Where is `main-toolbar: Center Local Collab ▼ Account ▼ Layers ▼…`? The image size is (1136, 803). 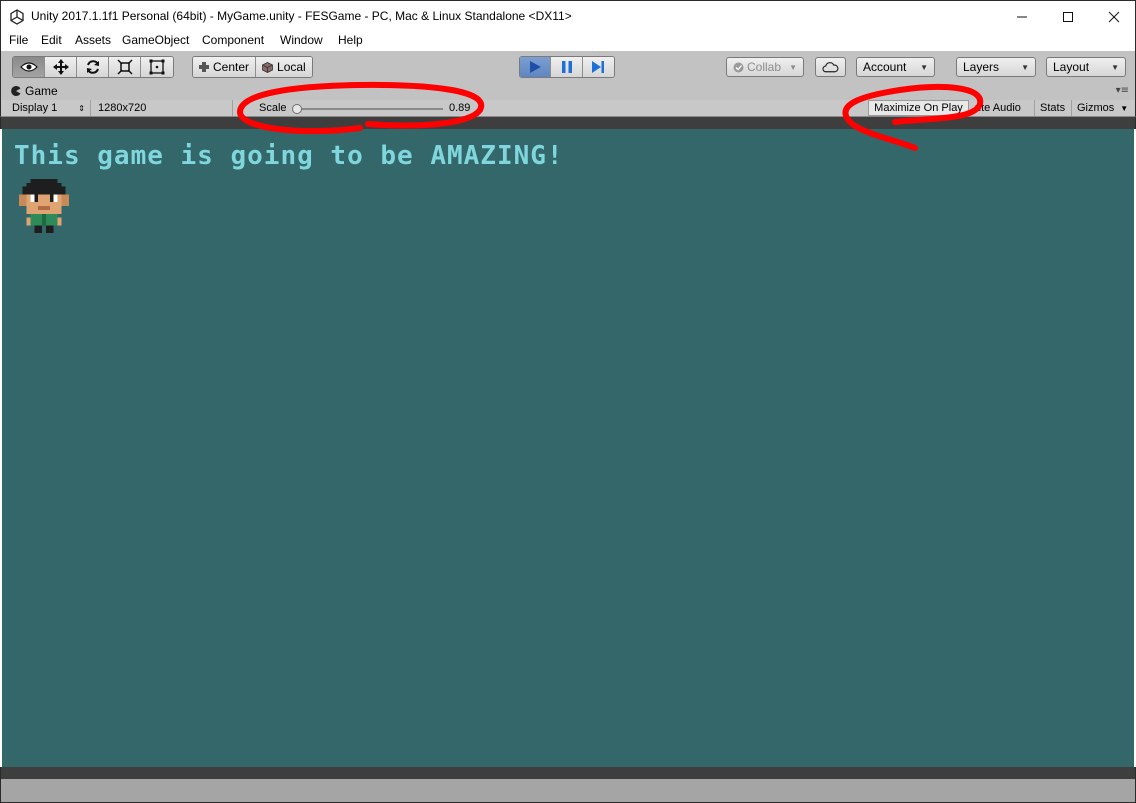 main-toolbar: Center Local Collab ▼ Account ▼ Layers ▼… is located at coordinates (568, 67).